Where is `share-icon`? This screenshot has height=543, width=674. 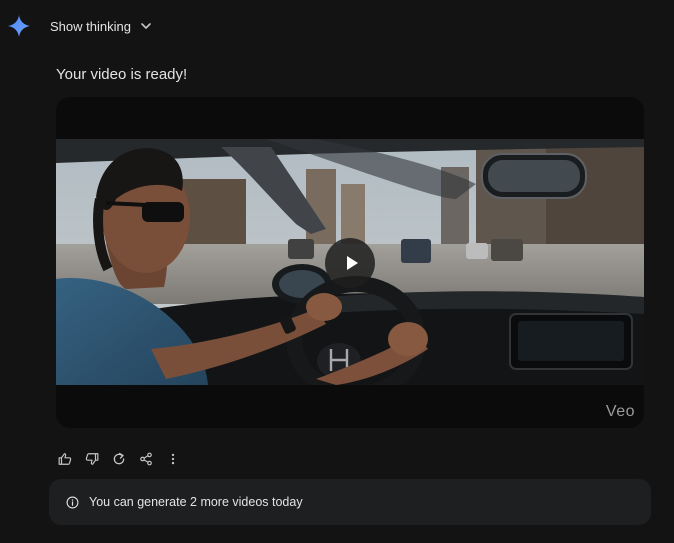
share-icon is located at coordinates (145, 459).